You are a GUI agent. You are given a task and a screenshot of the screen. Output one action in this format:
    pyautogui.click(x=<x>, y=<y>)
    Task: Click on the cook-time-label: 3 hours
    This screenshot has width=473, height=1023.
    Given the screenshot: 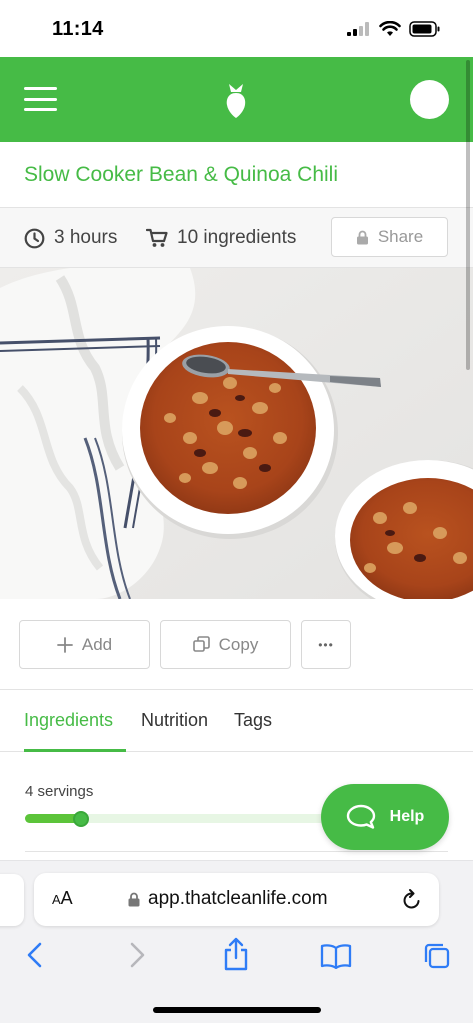 What is the action you would take?
    pyautogui.click(x=86, y=237)
    